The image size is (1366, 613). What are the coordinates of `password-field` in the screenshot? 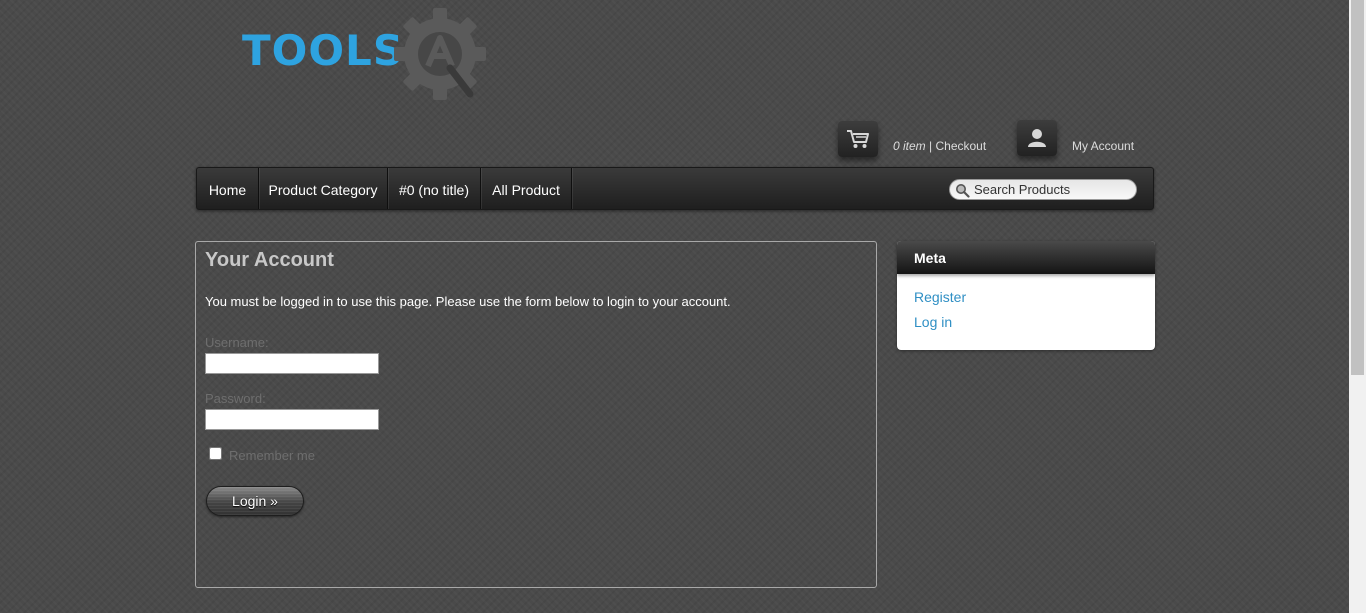 It's located at (292, 419).